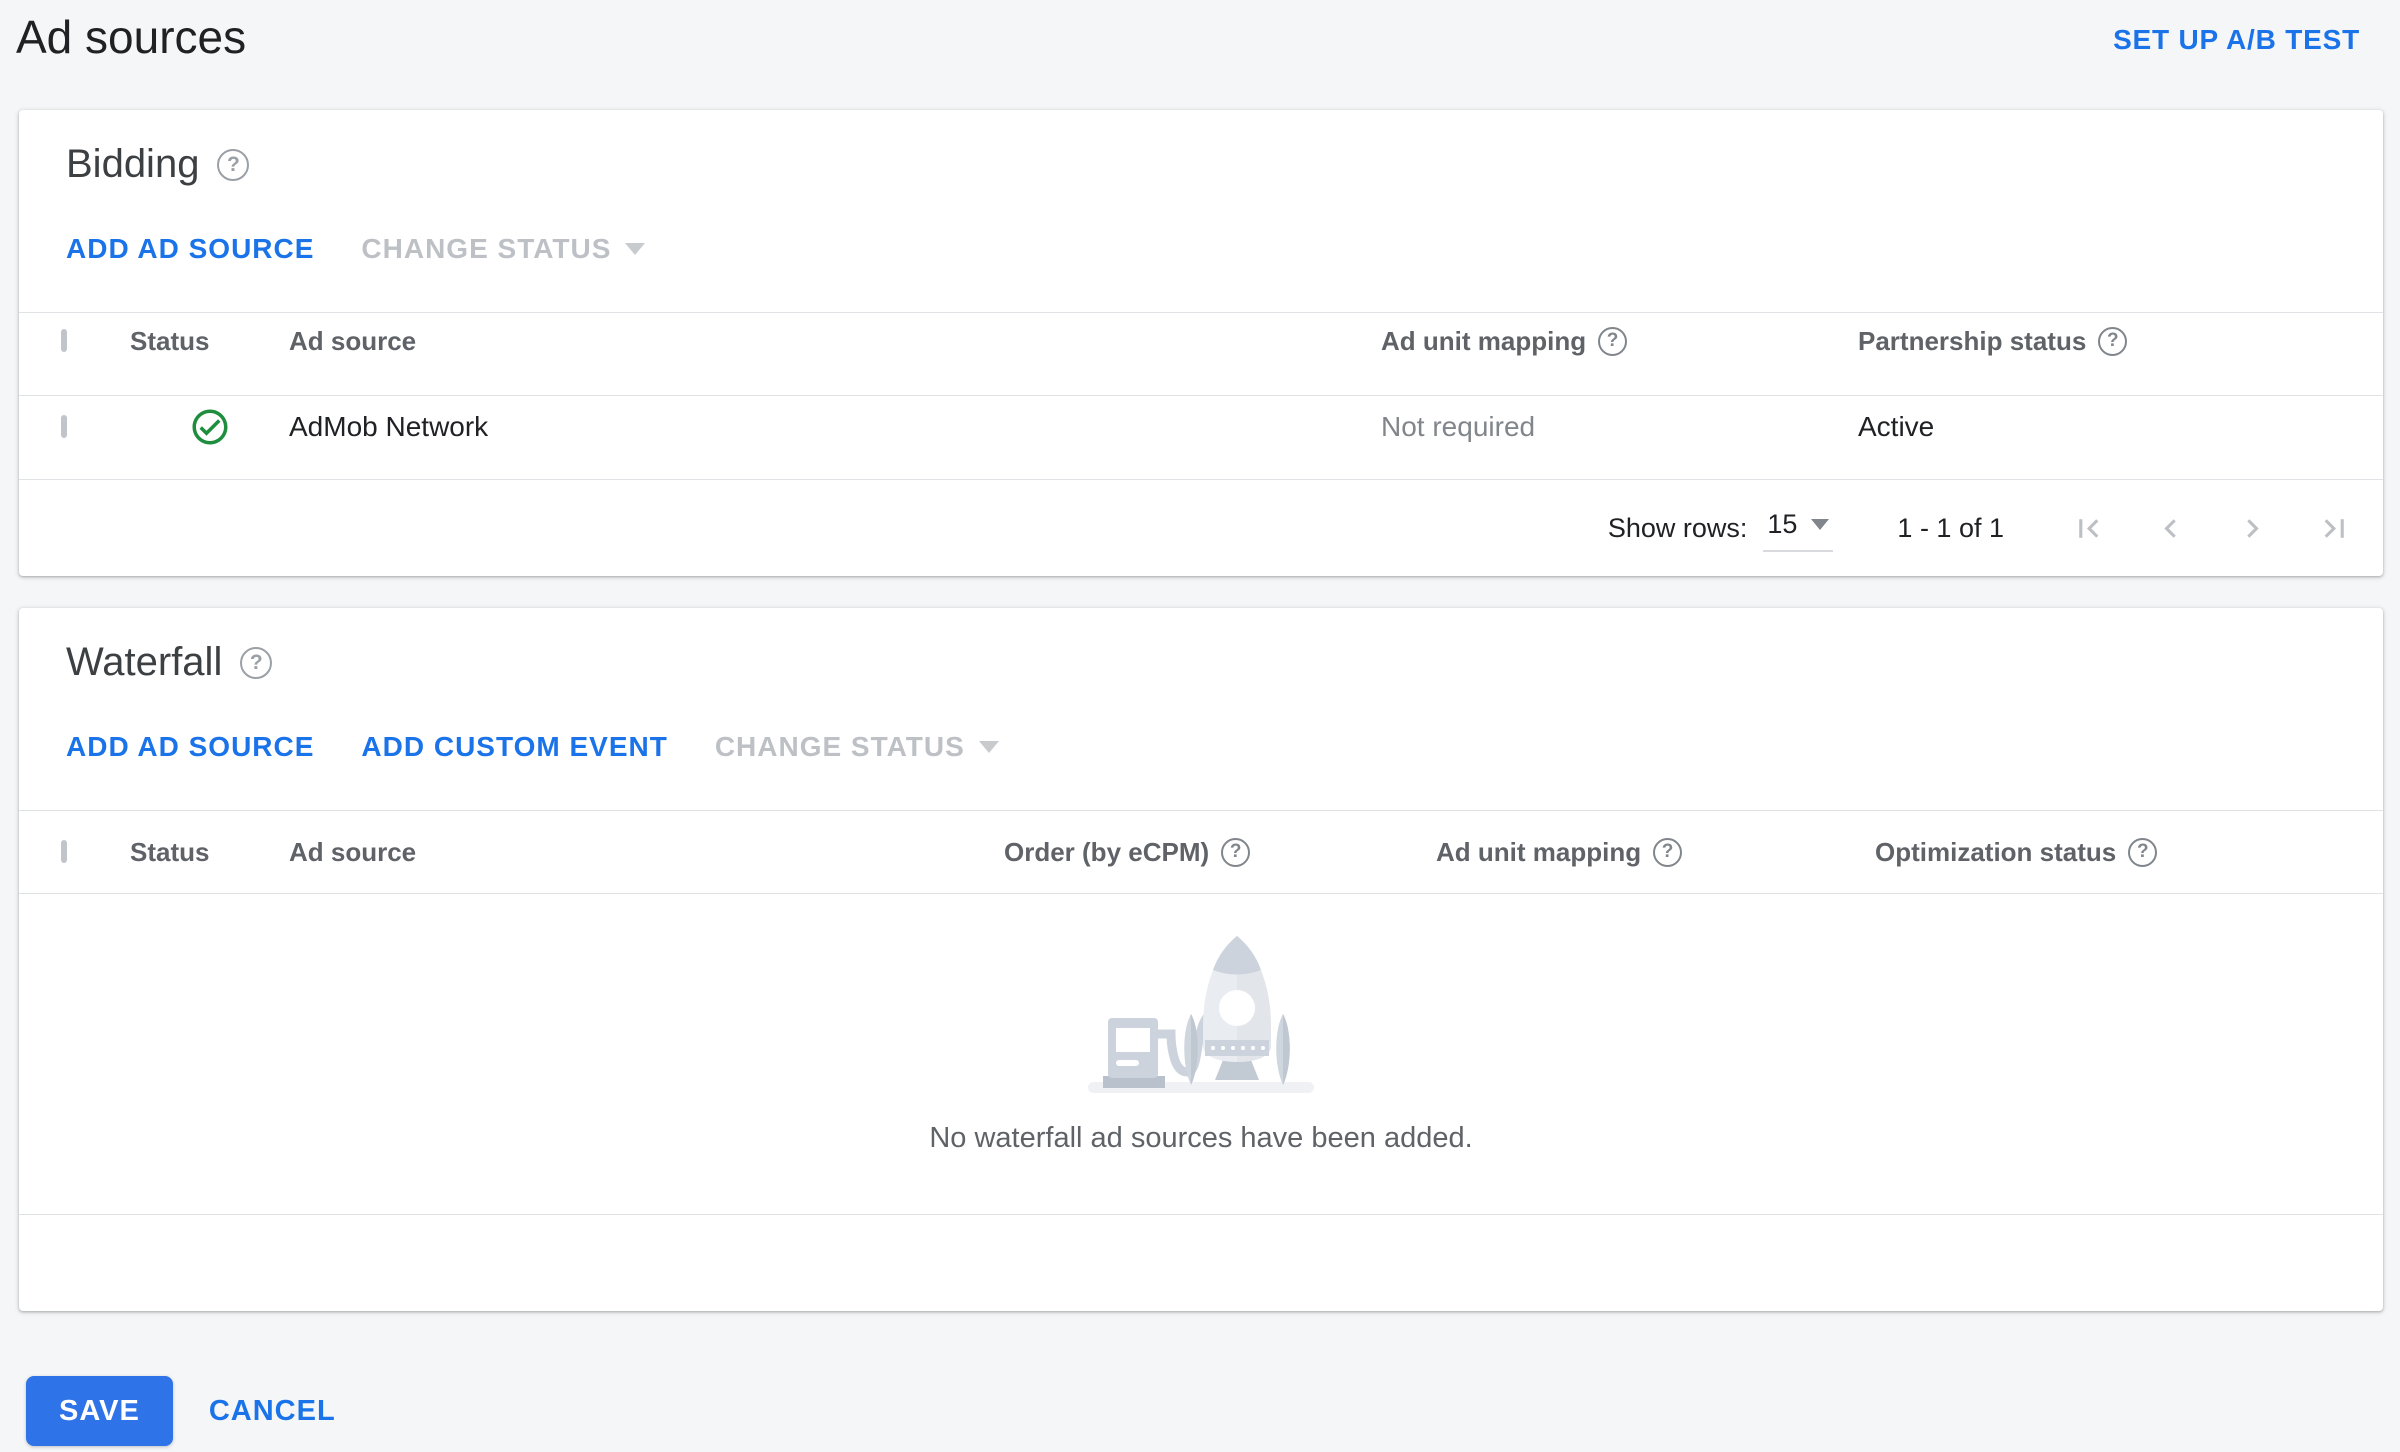  Describe the element at coordinates (233, 164) in the screenshot. I see `bidding-help-icon: ?` at that location.